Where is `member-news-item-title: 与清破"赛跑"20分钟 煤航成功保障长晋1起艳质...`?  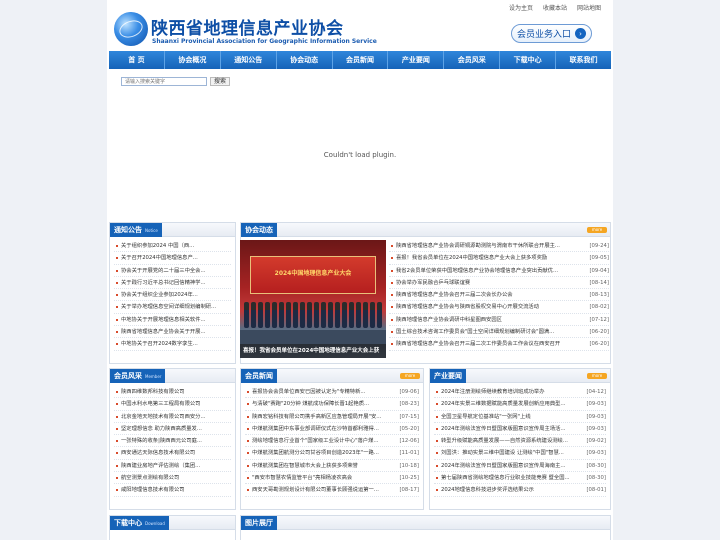
member-news-item-title: 与清破"赛跑"20分钟 煤航成功保障长晋1起艳质... is located at coordinates (310, 403).